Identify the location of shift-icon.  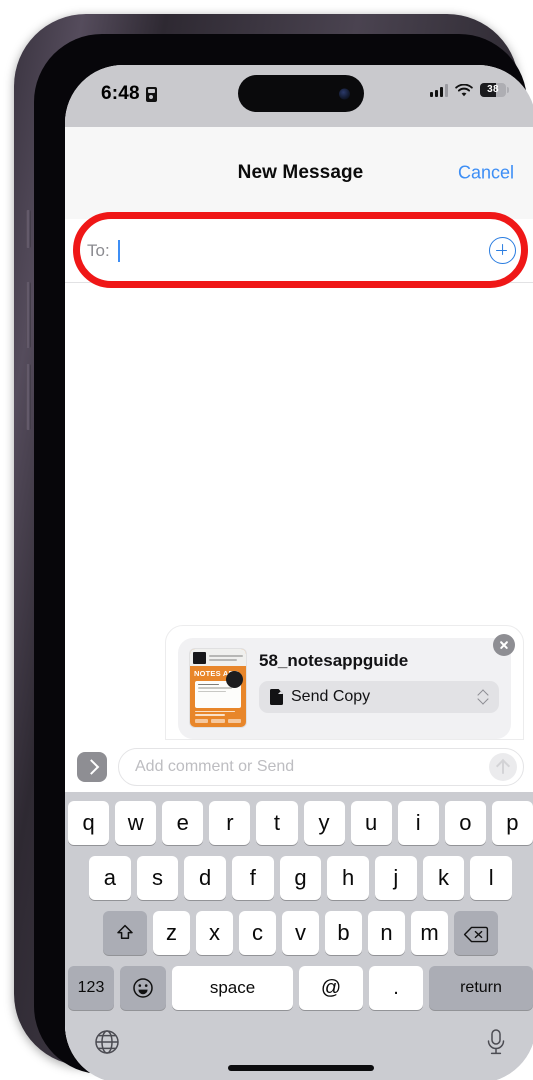
(125, 933).